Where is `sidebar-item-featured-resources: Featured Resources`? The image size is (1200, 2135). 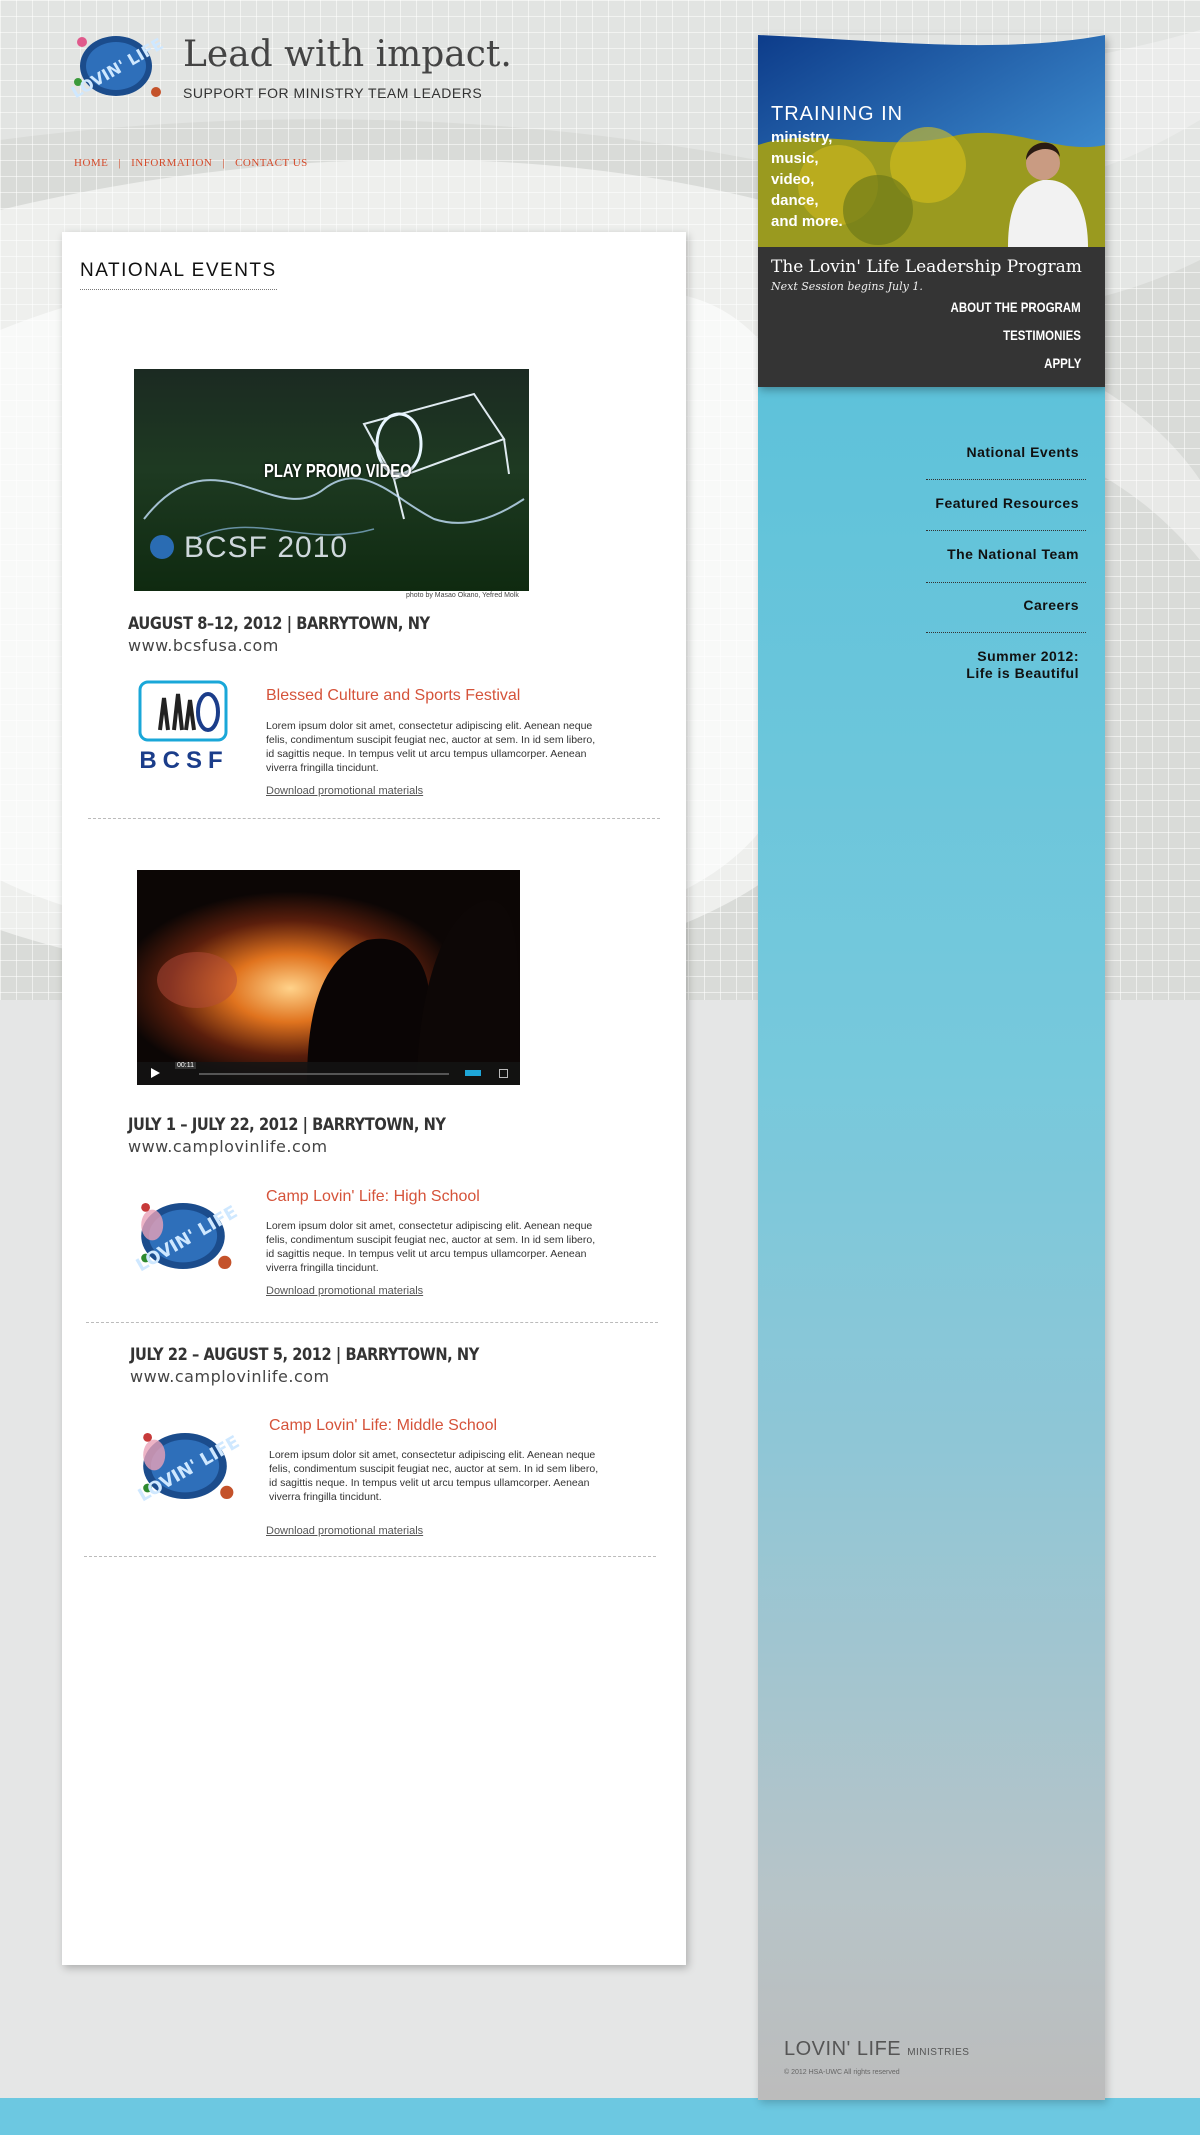
sidebar-item-featured-resources: Featured Resources is located at coordinates (1012, 503).